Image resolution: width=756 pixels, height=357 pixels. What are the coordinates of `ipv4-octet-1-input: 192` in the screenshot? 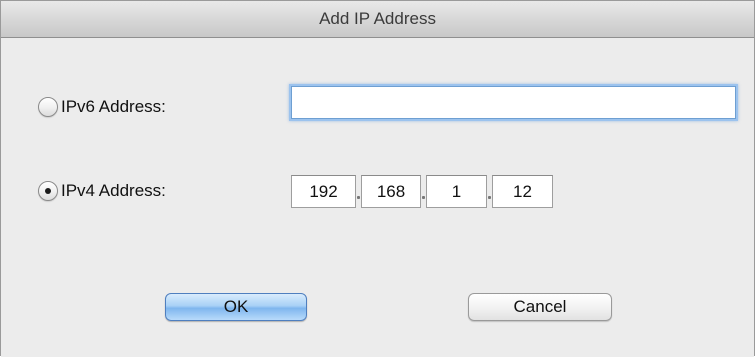 It's located at (323, 191).